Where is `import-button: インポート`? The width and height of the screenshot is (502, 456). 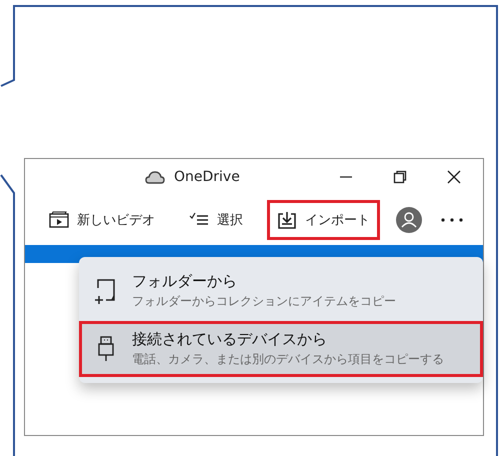
import-button: インポート is located at coordinates (323, 220).